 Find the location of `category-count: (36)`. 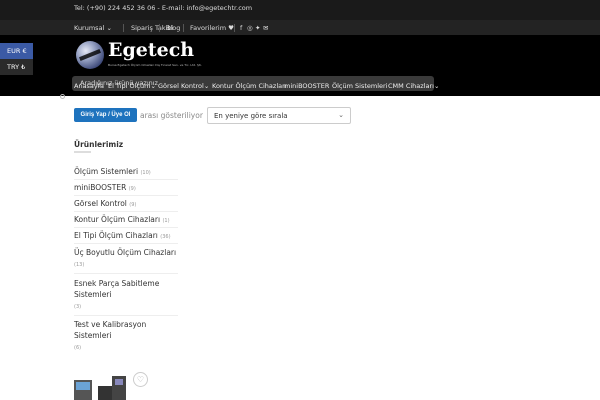

category-count: (36) is located at coordinates (165, 237).